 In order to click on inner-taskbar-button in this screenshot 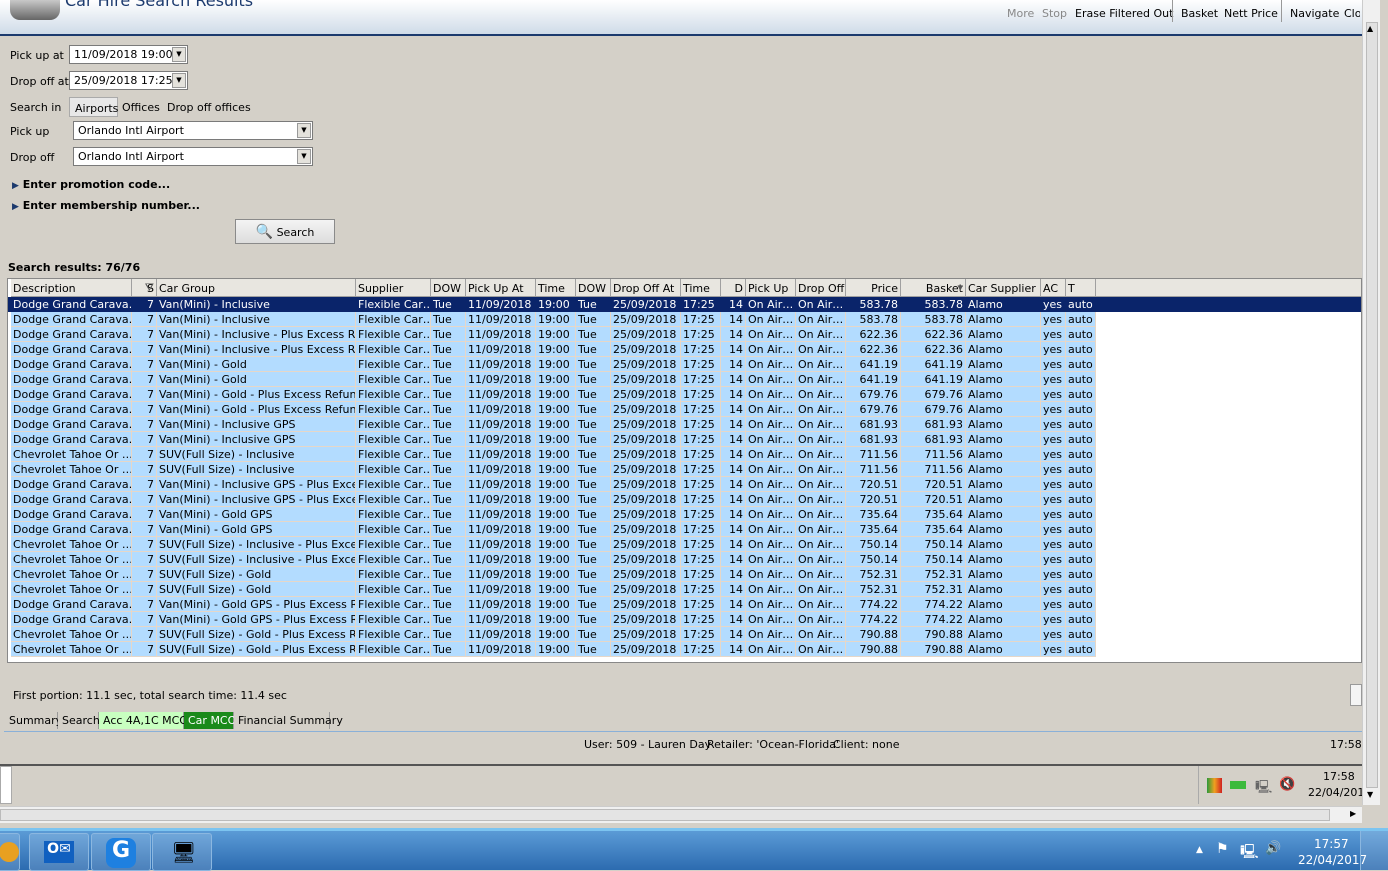, I will do `click(6, 785)`.